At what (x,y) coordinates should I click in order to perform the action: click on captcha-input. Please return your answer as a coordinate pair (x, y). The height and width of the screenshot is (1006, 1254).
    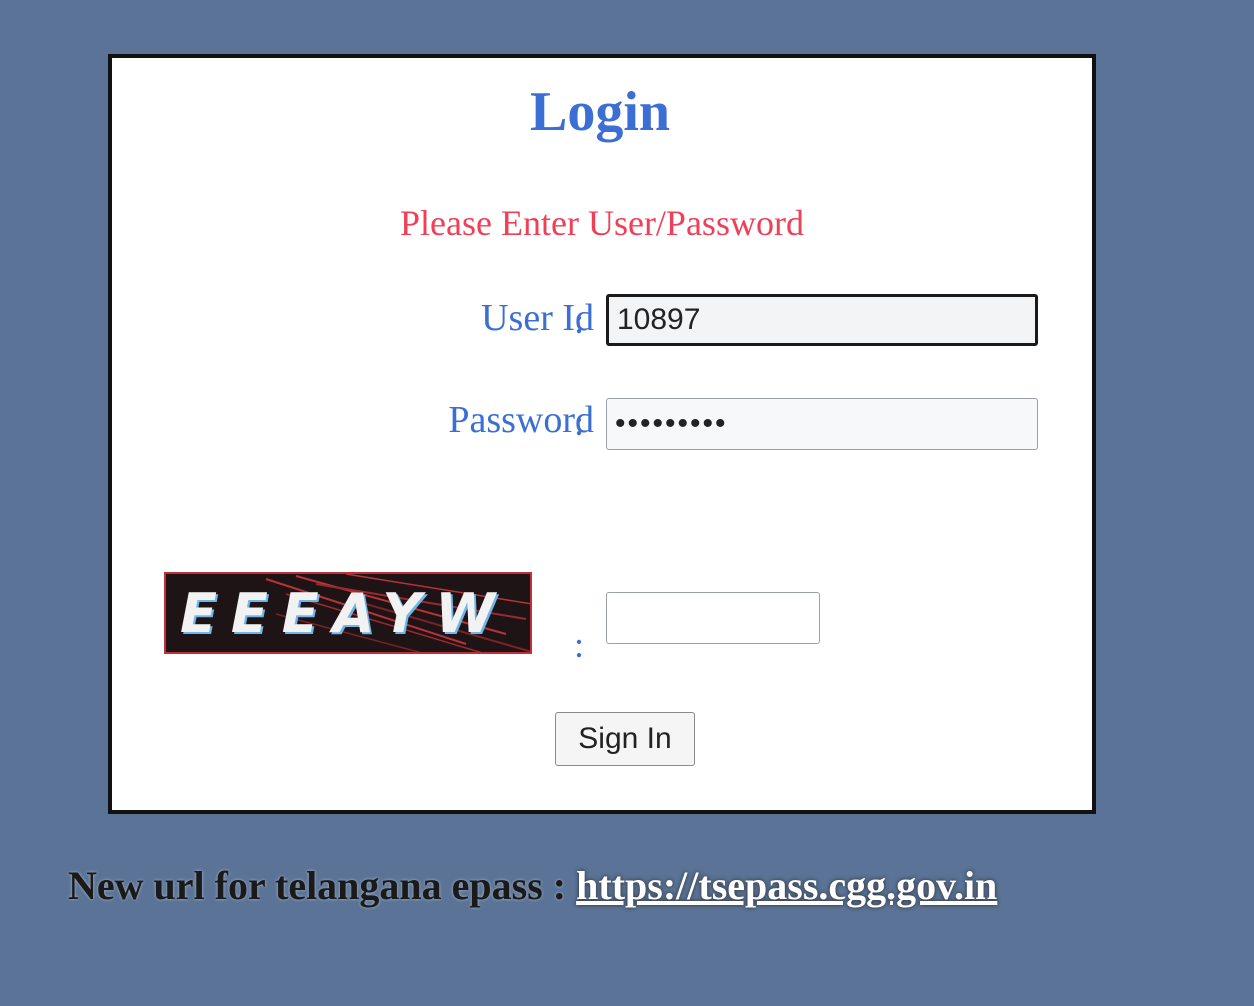
    Looking at the image, I should click on (713, 618).